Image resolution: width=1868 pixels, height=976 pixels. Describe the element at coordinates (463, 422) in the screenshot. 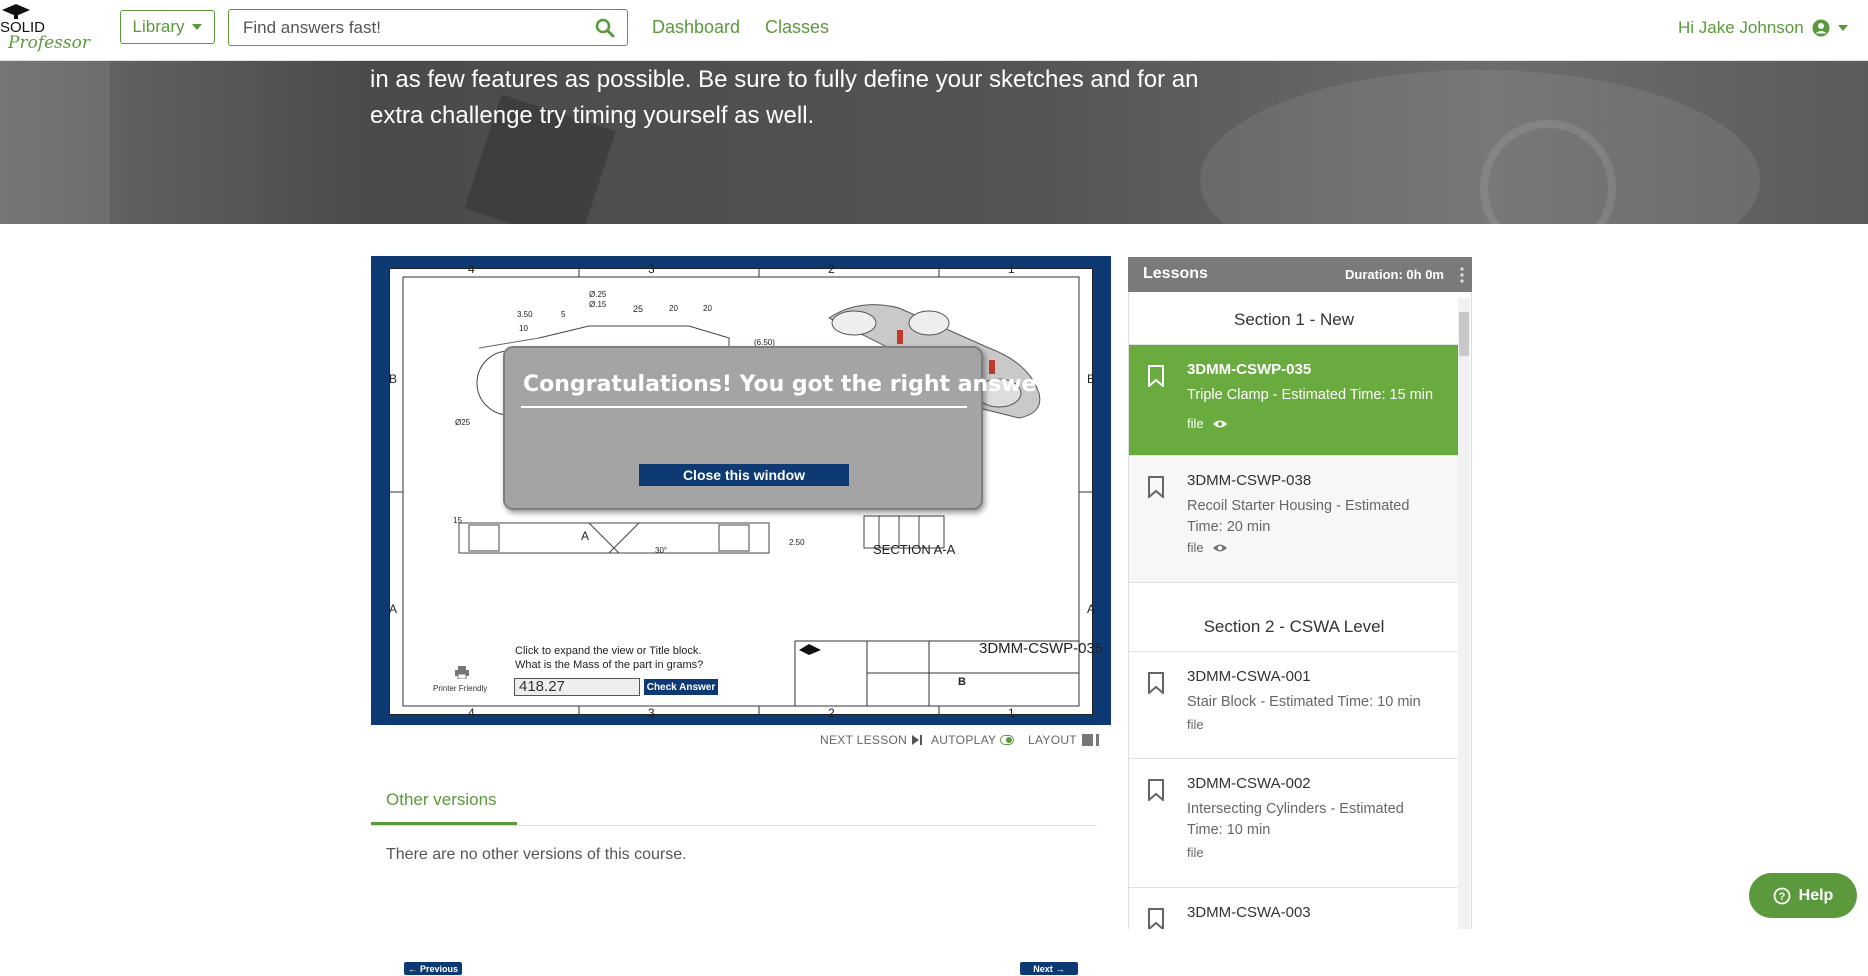

I see `dimension-label: Ø25` at that location.